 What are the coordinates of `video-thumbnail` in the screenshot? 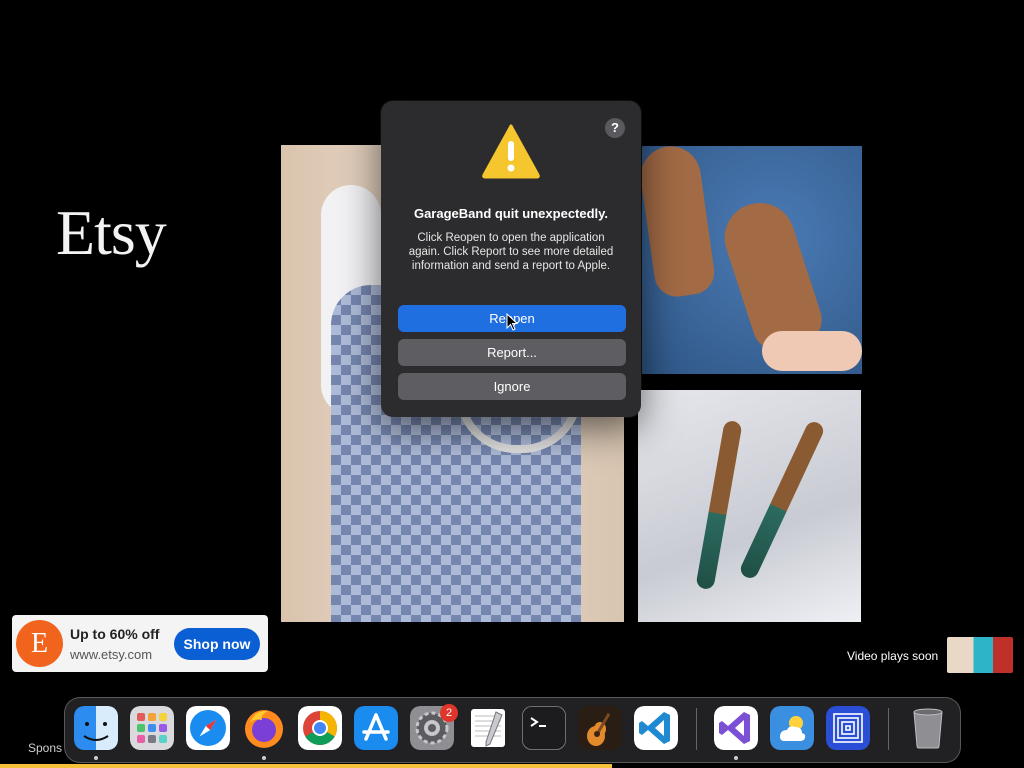 It's located at (980, 655).